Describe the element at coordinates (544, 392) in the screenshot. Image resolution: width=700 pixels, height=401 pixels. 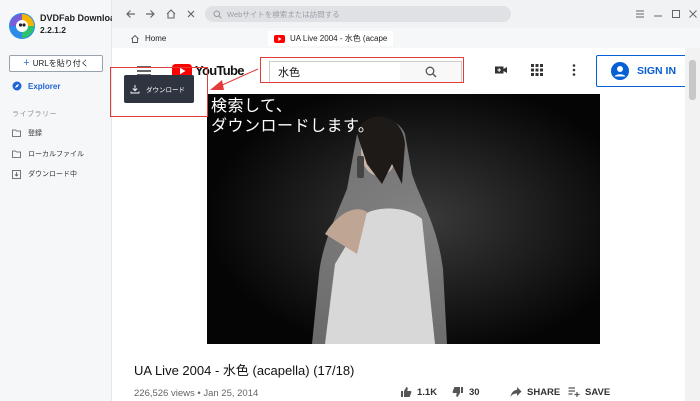
I see `share-label: SHARE` at that location.